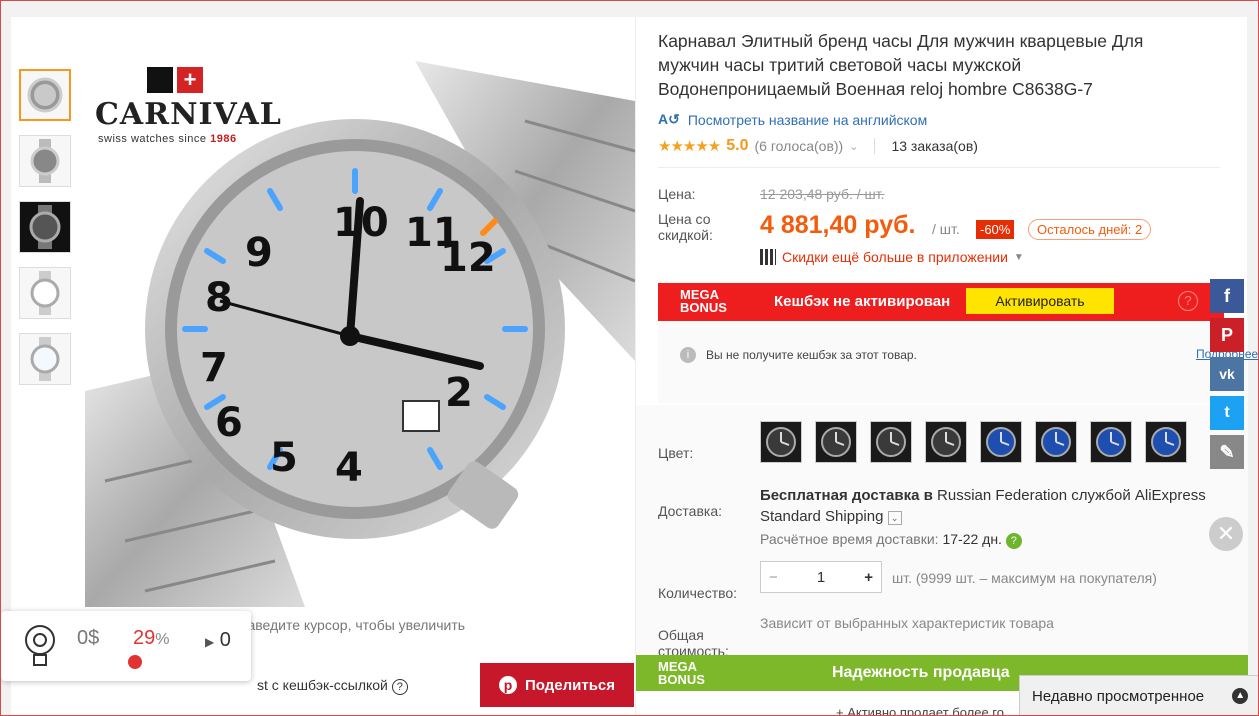  What do you see at coordinates (891, 540) in the screenshot?
I see `delivery-eta: Расчётное время доставки: 17-22 дн. ?` at bounding box center [891, 540].